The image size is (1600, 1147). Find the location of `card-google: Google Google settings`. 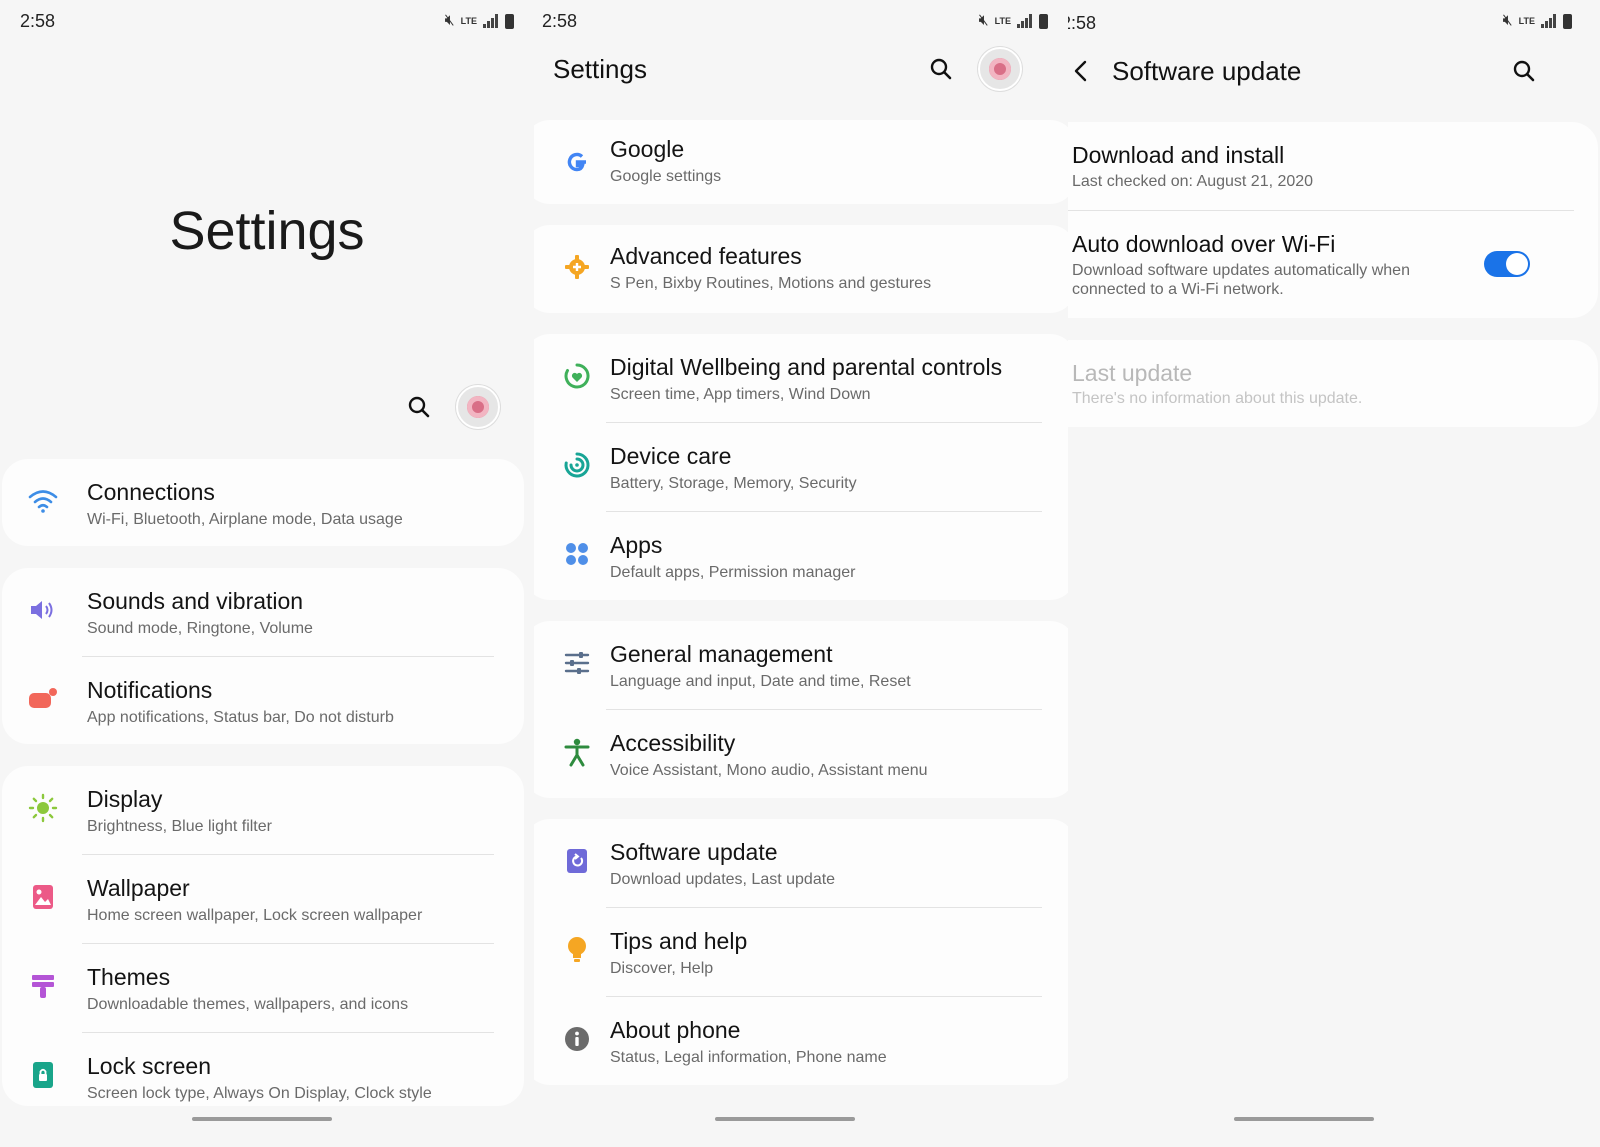

card-google: Google Google settings is located at coordinates (801, 162).